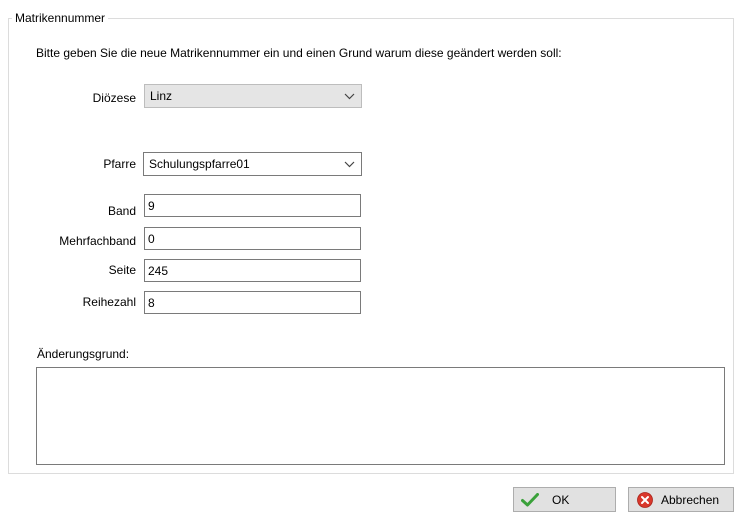 The width and height of the screenshot is (742, 512). What do you see at coordinates (119, 164) in the screenshot?
I see `pfarre-label: Pfarre` at bounding box center [119, 164].